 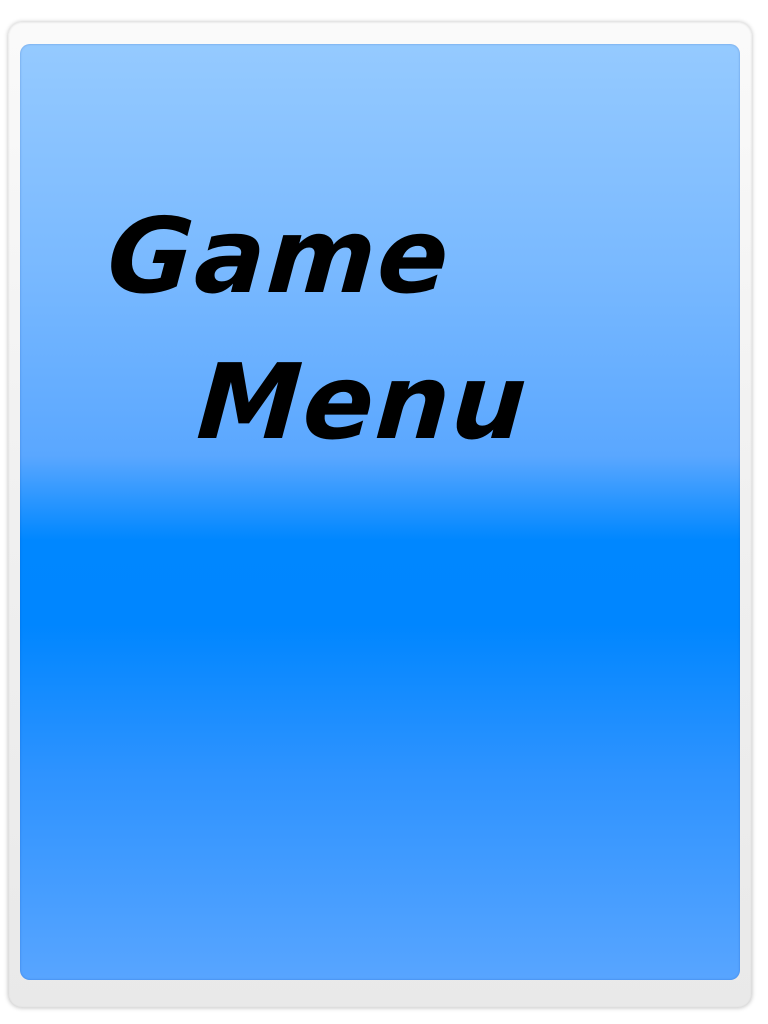 What do you see at coordinates (279, 256) in the screenshot?
I see `menu-title-line-1: Game` at bounding box center [279, 256].